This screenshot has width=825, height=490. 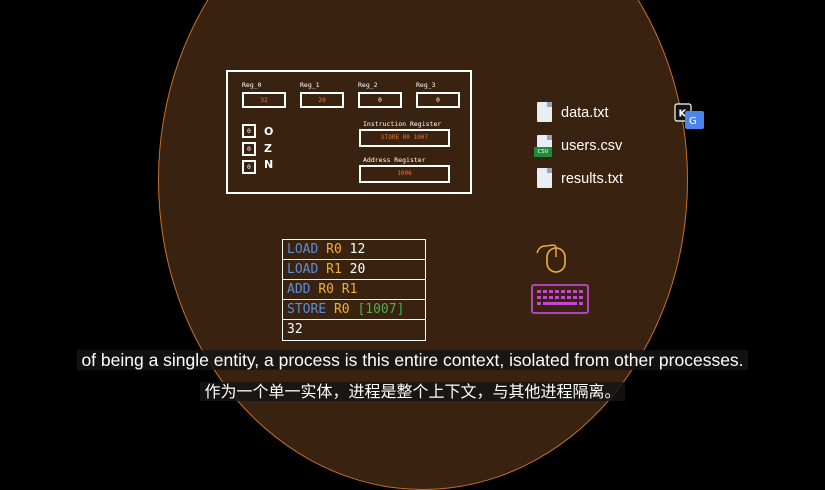 I want to click on mouse-icon, so click(x=551, y=258).